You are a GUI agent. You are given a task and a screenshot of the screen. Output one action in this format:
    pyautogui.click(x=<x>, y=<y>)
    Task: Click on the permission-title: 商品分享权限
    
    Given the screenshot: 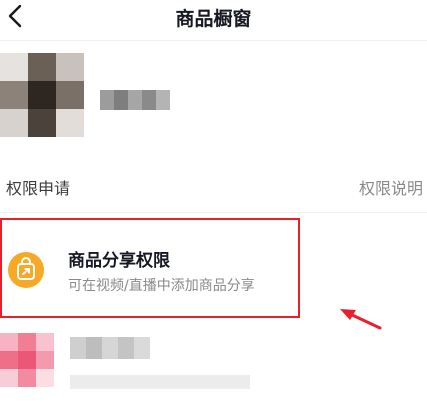 What is the action you would take?
    pyautogui.click(x=119, y=261)
    